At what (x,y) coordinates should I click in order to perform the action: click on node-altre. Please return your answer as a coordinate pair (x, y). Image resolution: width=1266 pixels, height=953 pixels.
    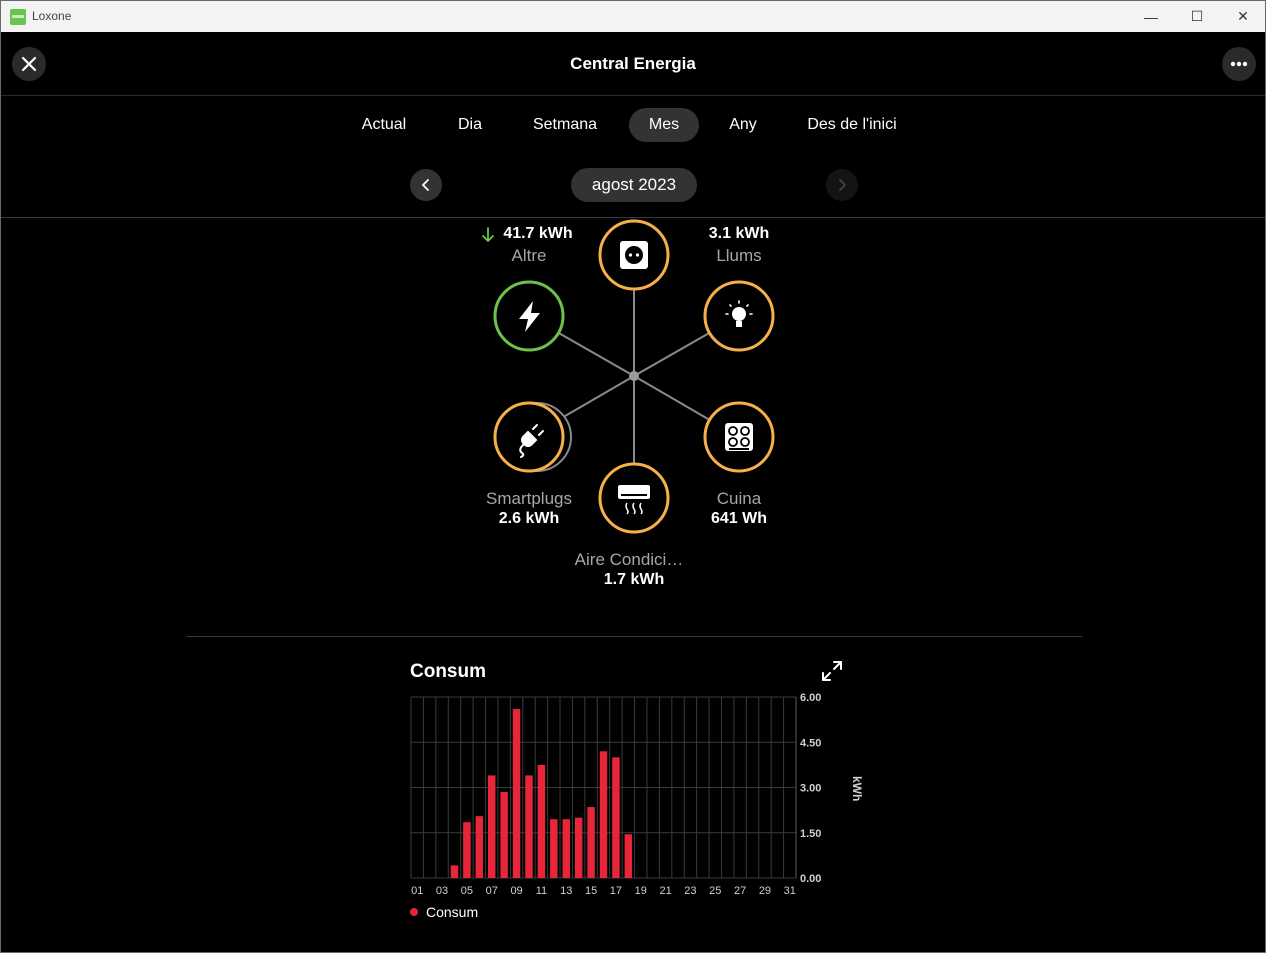
    Looking at the image, I should click on (529, 316).